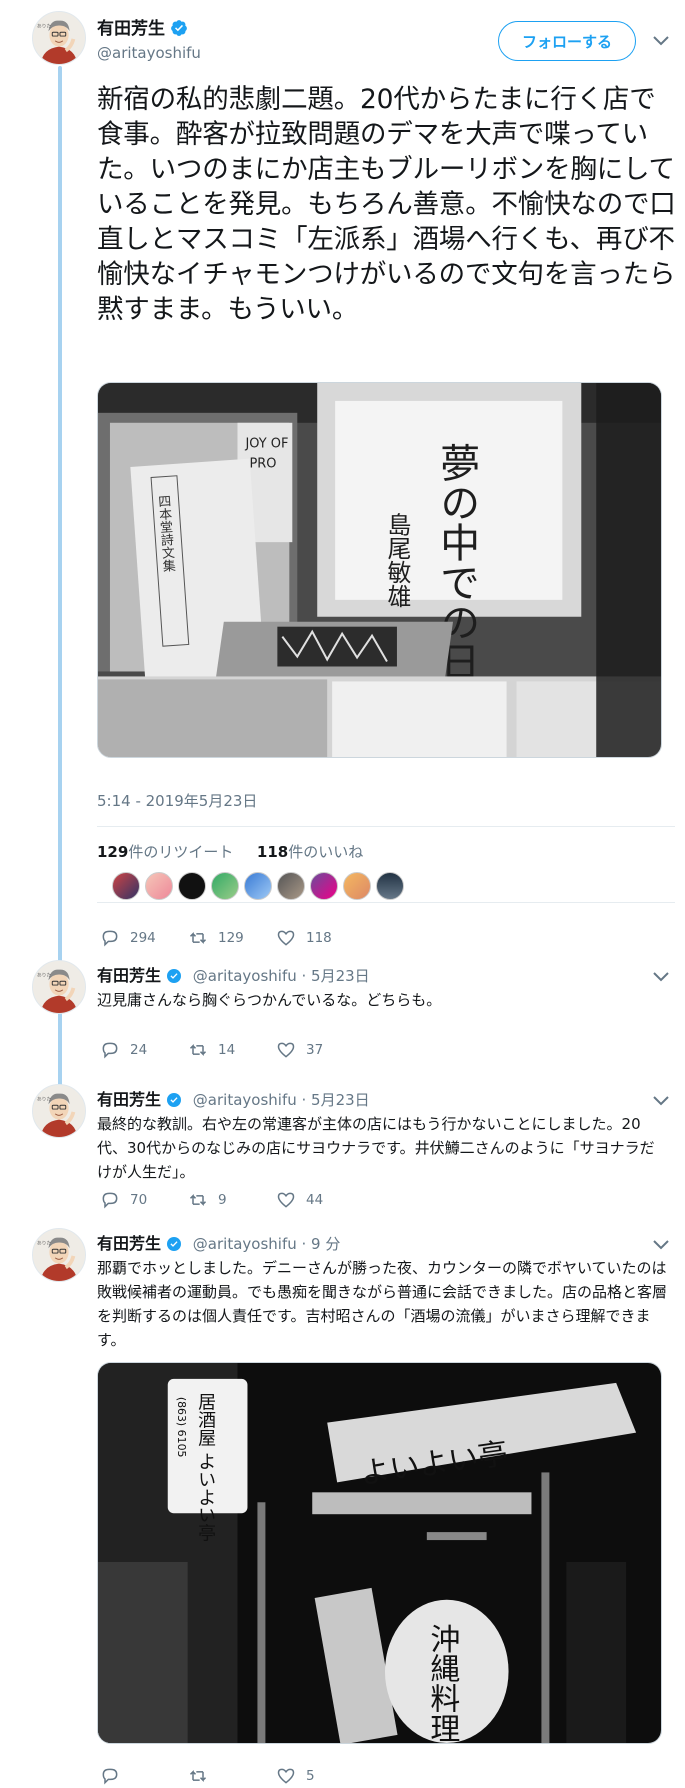 The height and width of the screenshot is (1788, 685). I want to click on like-count: 118, so click(319, 938).